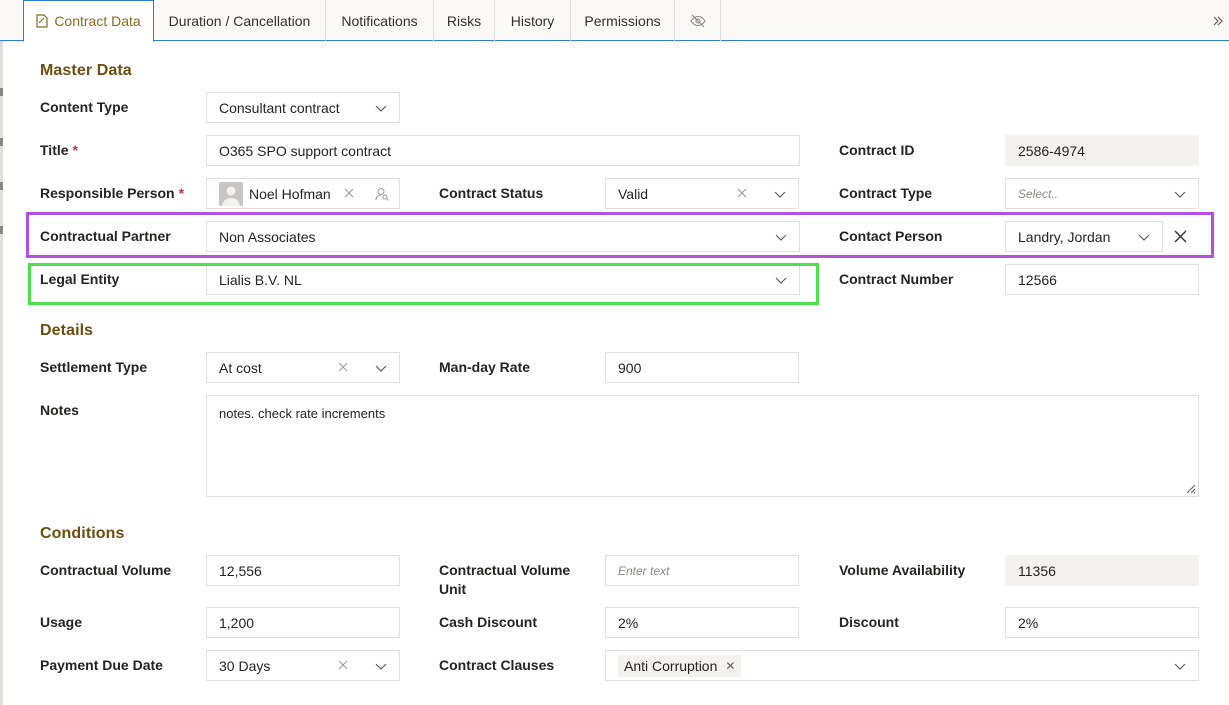  What do you see at coordinates (902, 570) in the screenshot?
I see `volume-availability-label: Volume Availability` at bounding box center [902, 570].